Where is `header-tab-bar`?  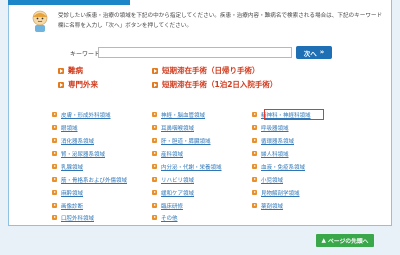 header-tab-bar is located at coordinates (69, 2).